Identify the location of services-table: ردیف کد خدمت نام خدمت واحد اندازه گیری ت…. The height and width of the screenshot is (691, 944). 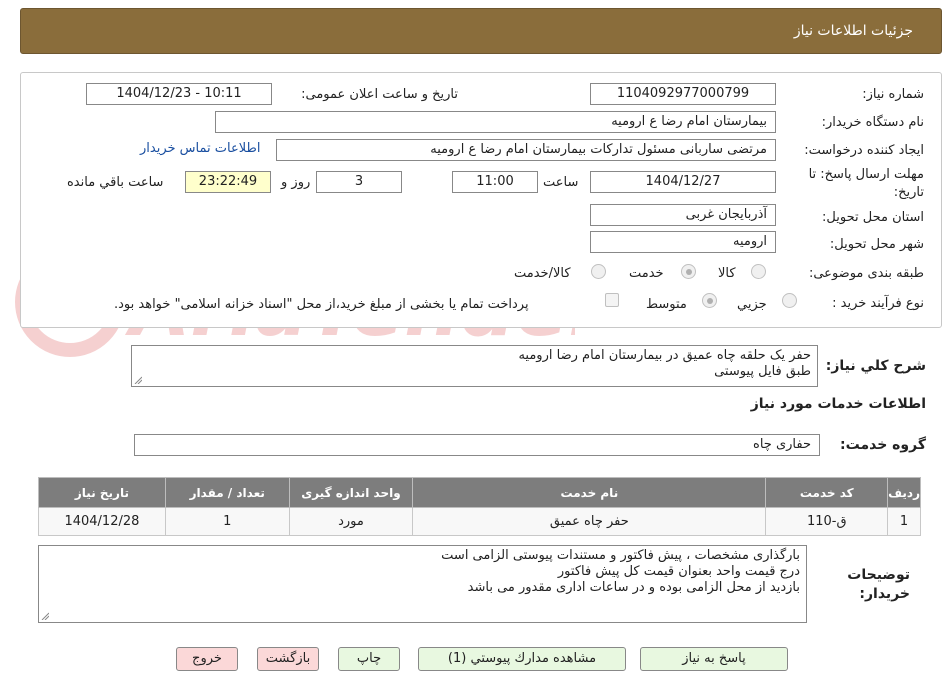
(479, 506).